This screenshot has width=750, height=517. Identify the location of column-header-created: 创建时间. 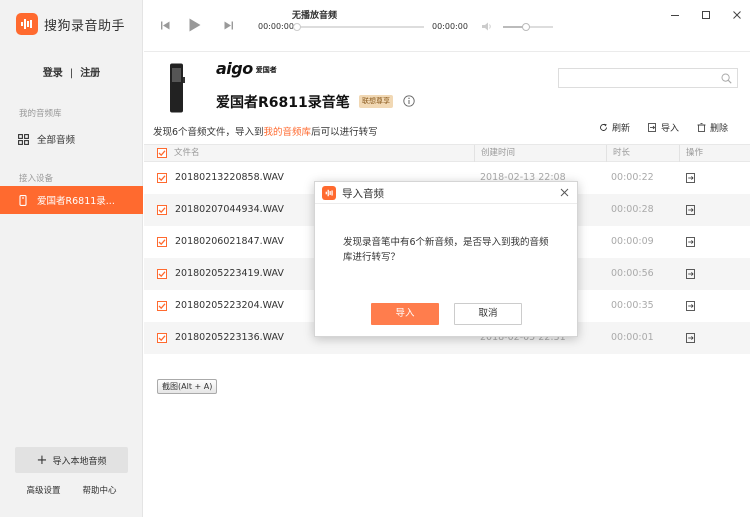
(494, 153).